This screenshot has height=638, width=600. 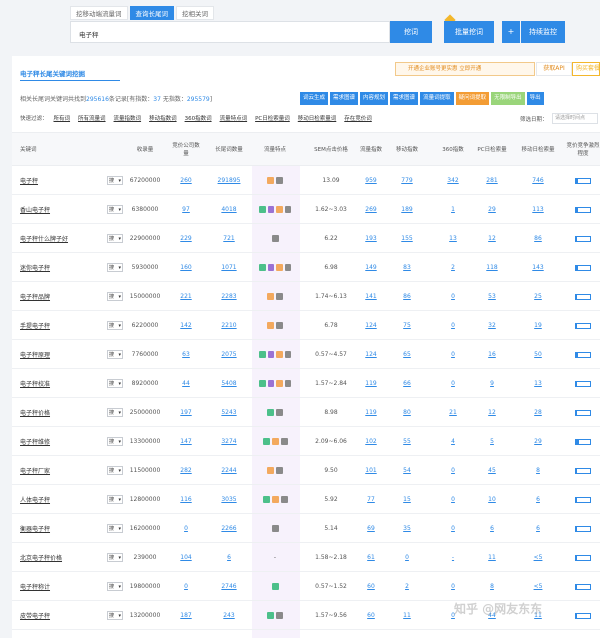 What do you see at coordinates (371, 499) in the screenshot?
I see `flow-index: 77` at bounding box center [371, 499].